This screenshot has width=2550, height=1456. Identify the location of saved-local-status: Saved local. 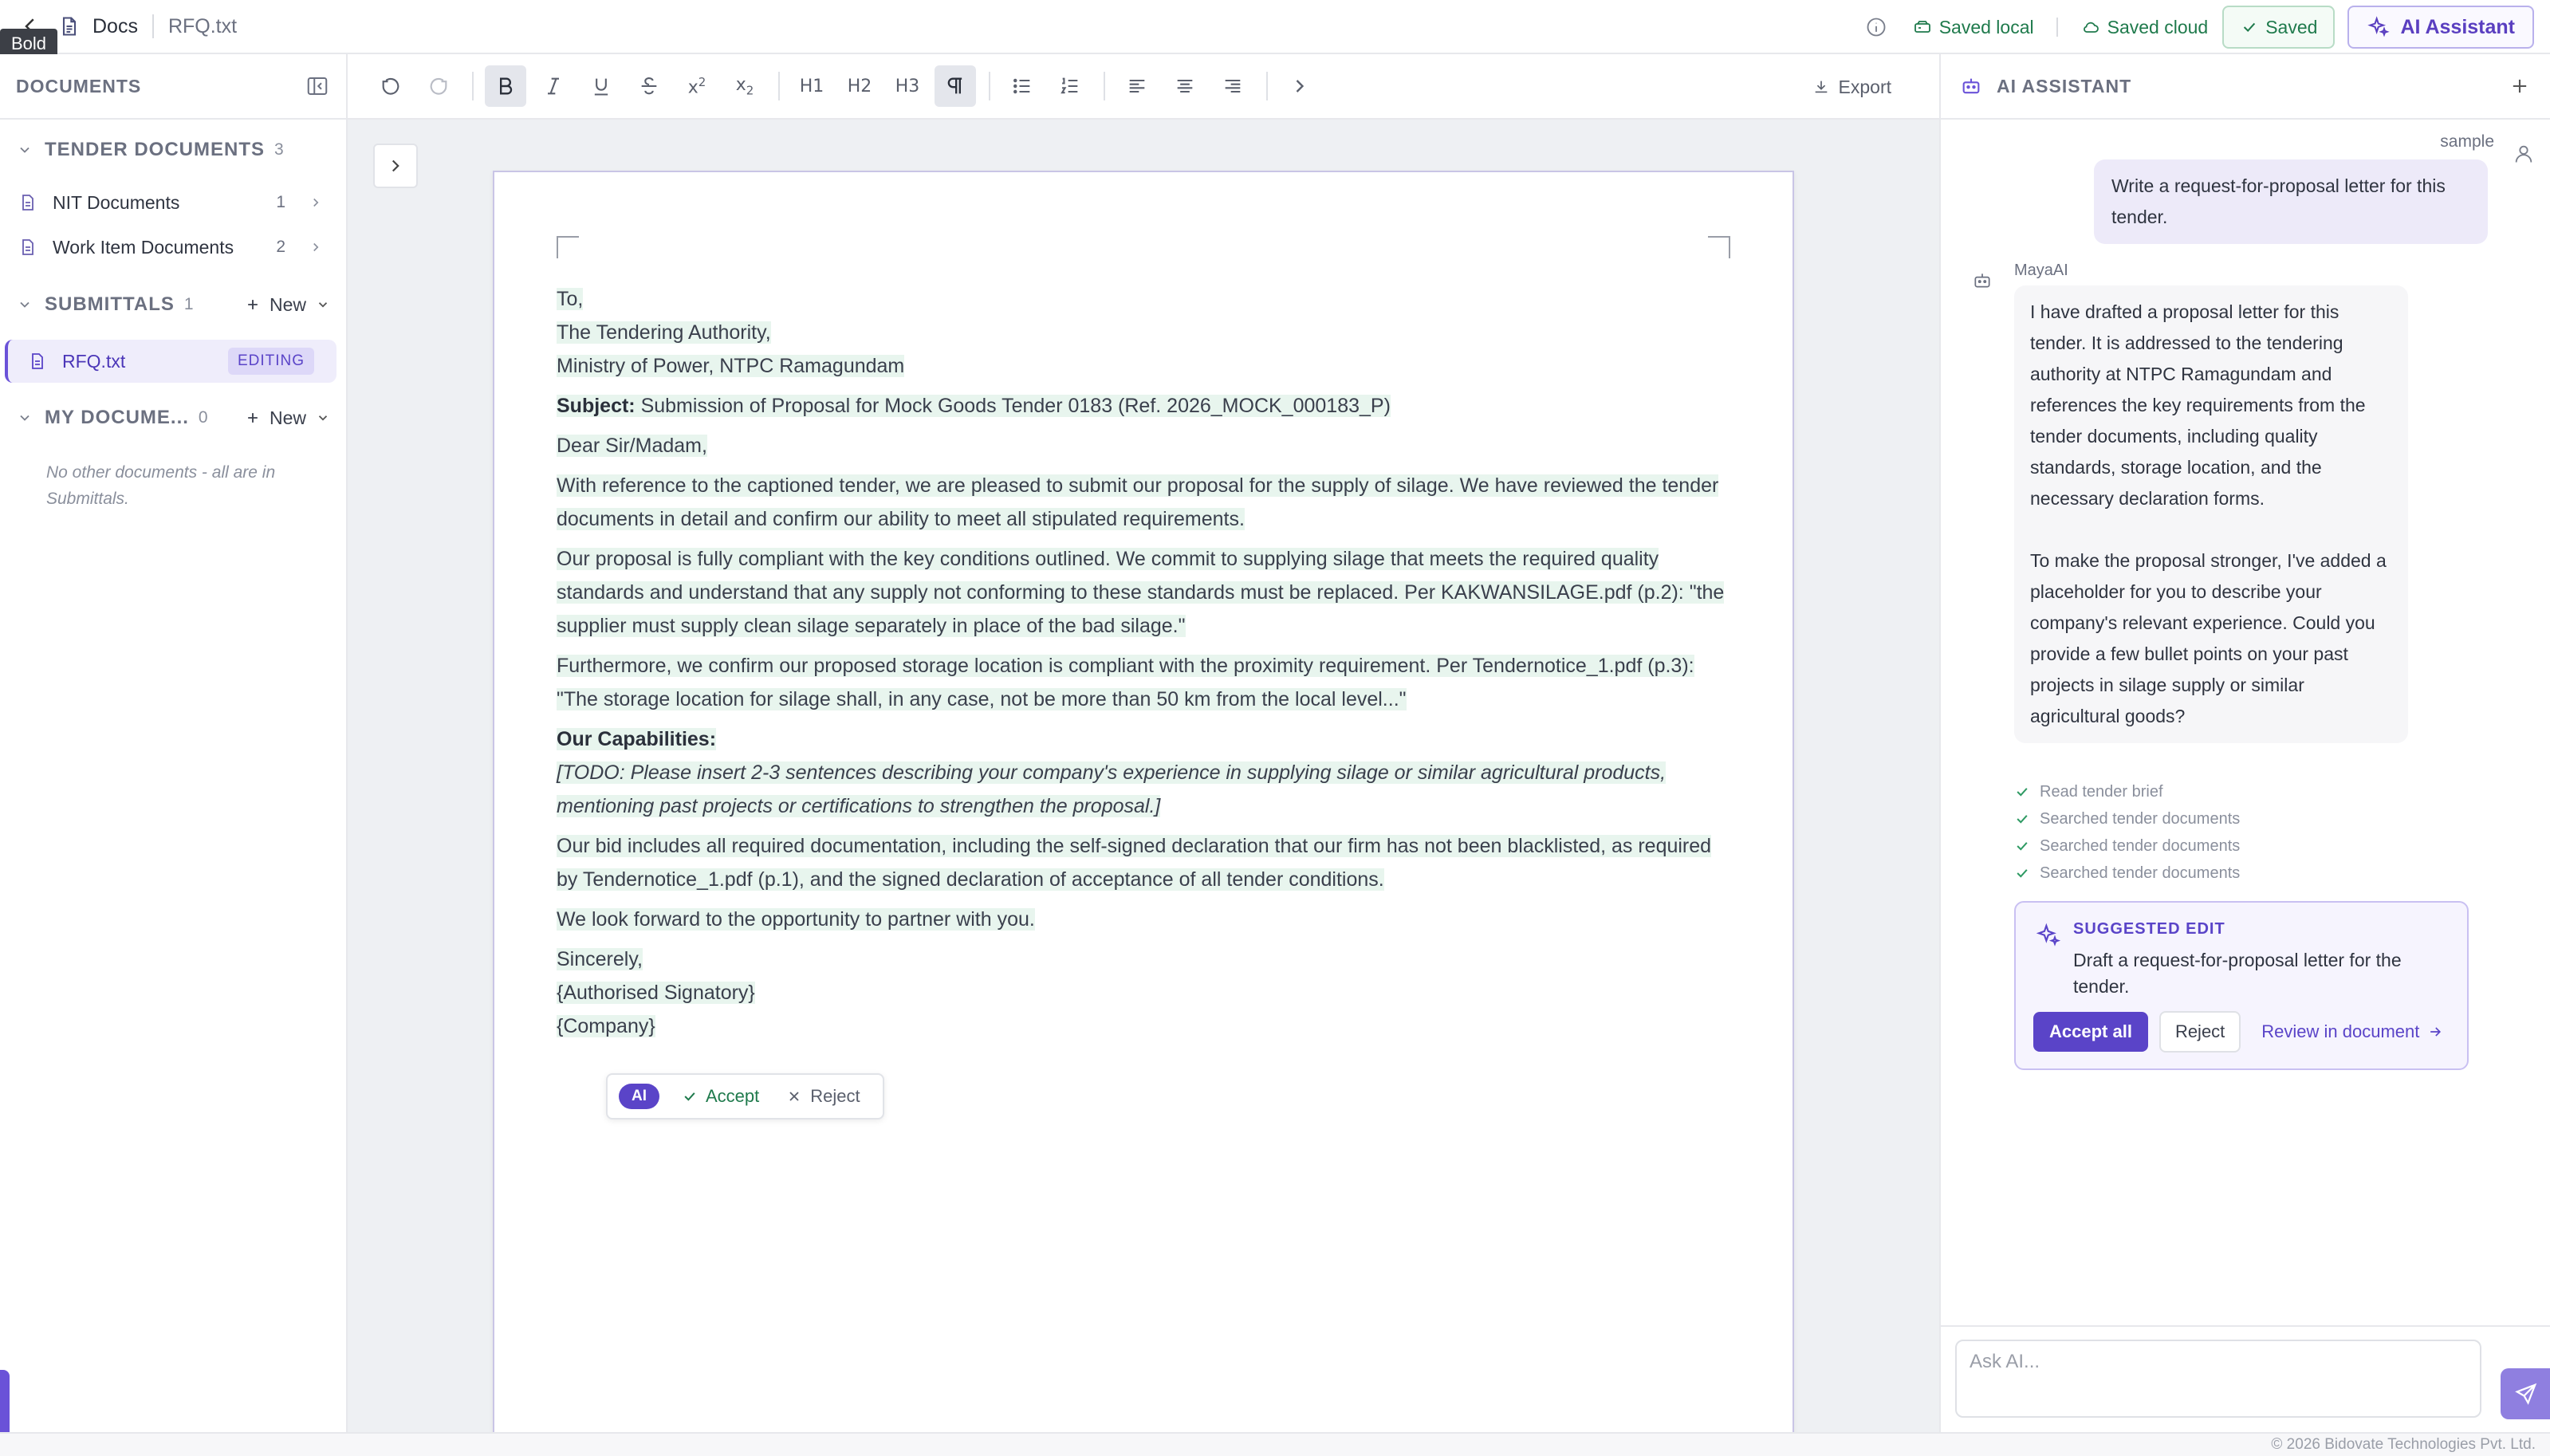
(1973, 27).